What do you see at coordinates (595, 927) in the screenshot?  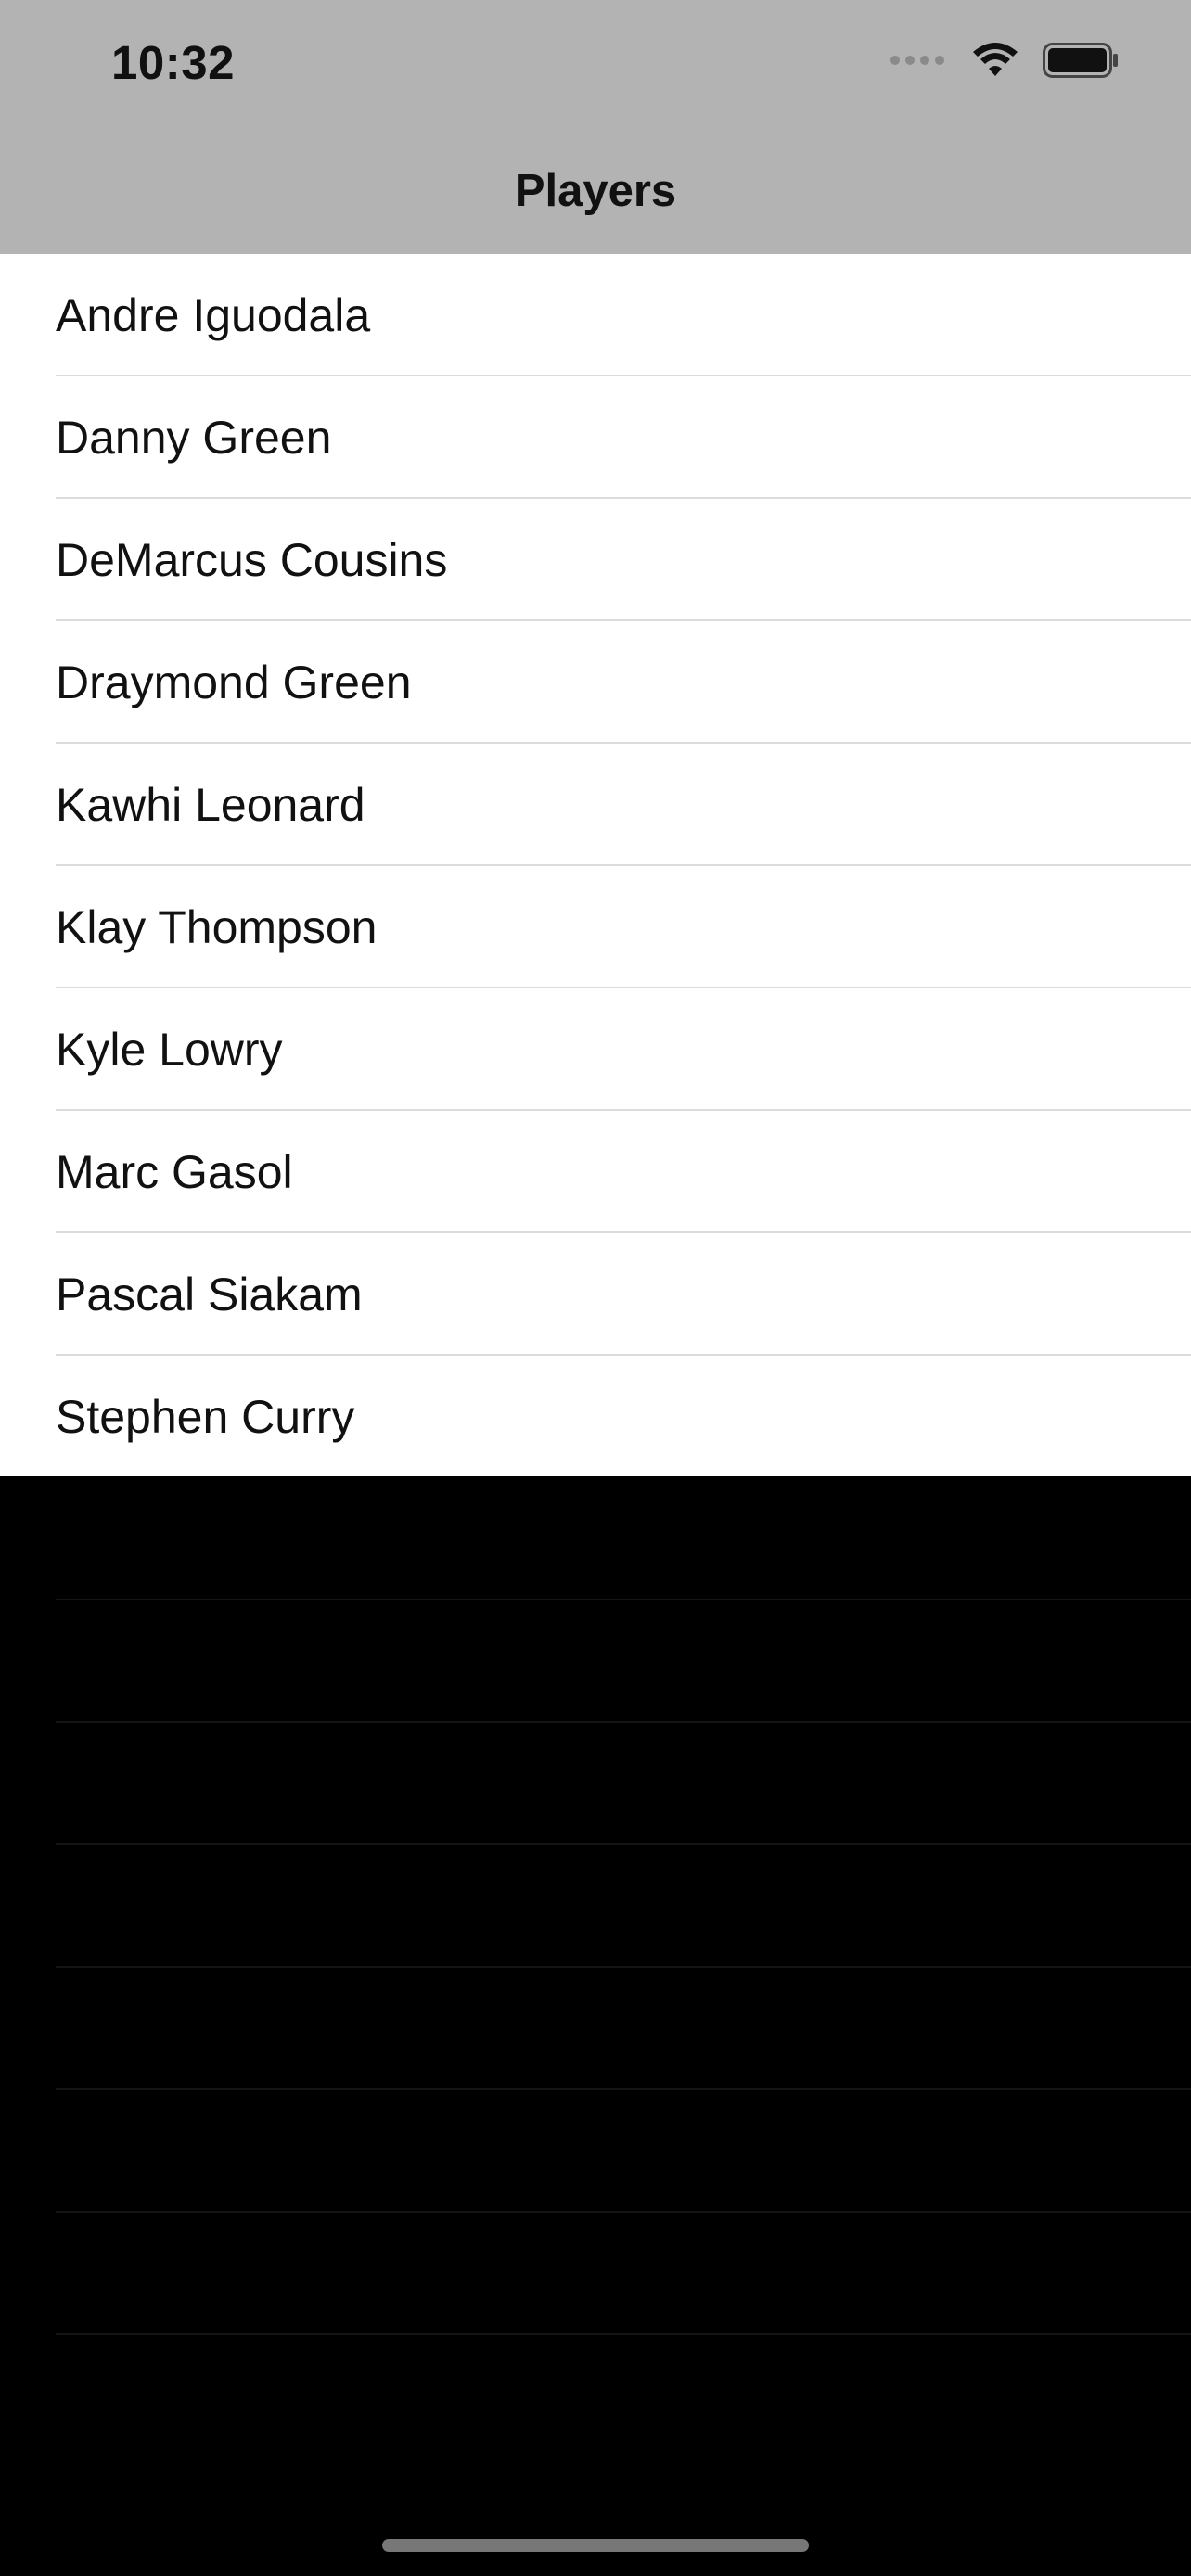 I see `list-item: Klay Thompson` at bounding box center [595, 927].